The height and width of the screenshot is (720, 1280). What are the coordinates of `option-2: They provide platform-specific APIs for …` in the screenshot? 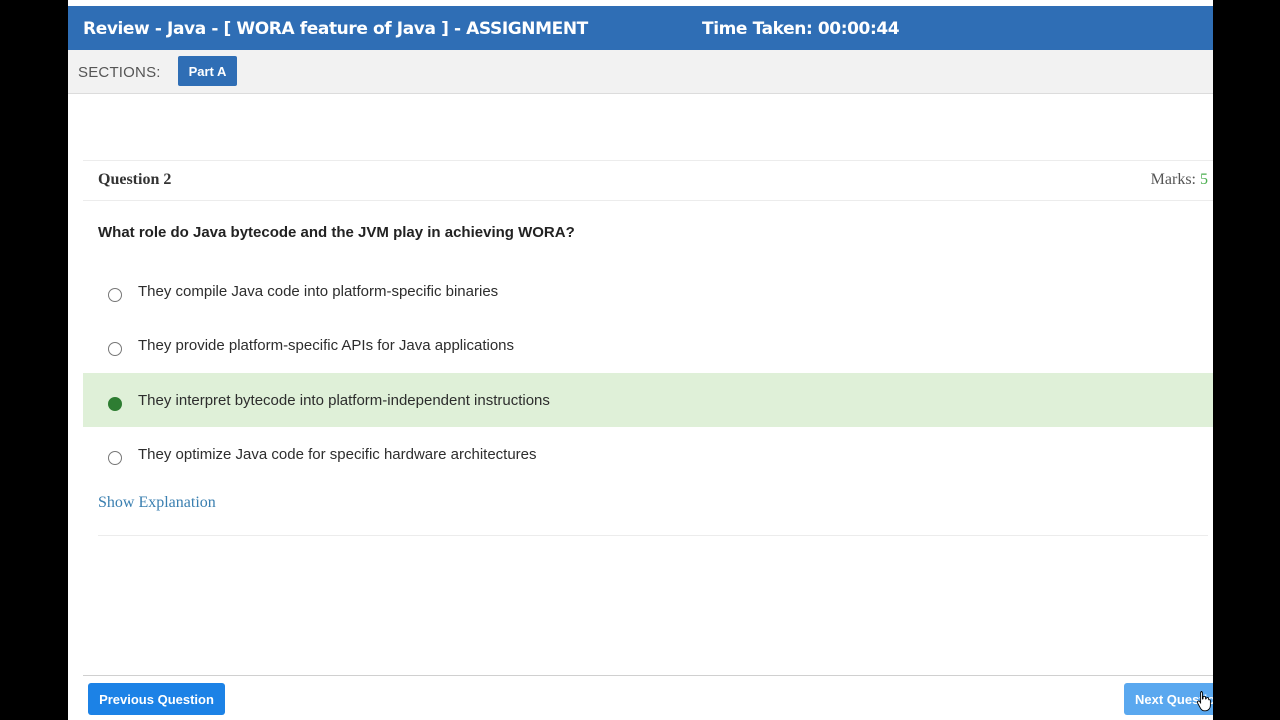 It's located at (648, 345).